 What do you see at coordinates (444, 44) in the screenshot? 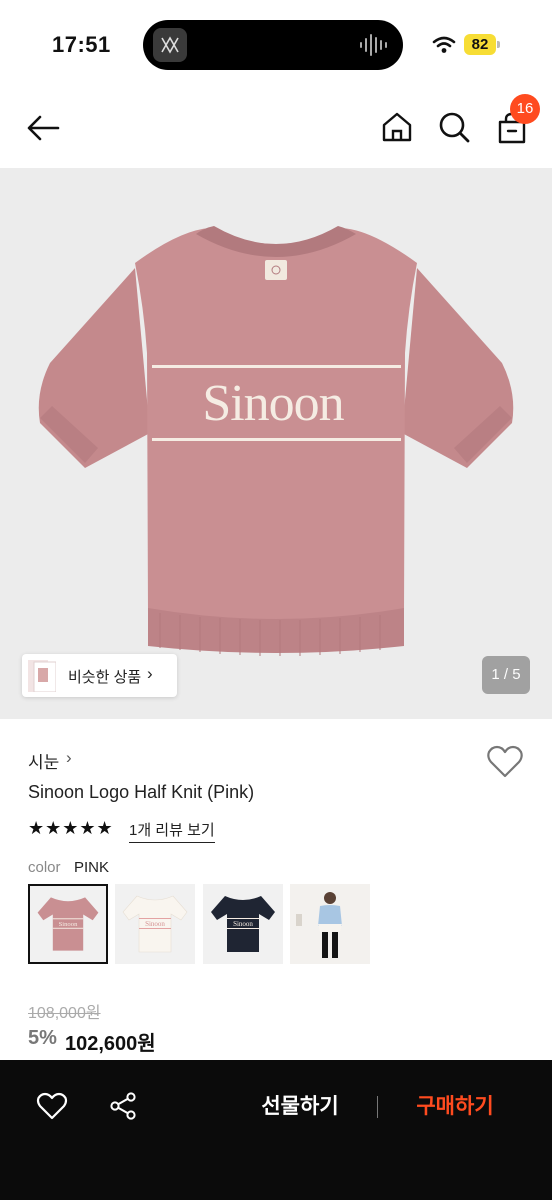
I see `wifi-icon` at bounding box center [444, 44].